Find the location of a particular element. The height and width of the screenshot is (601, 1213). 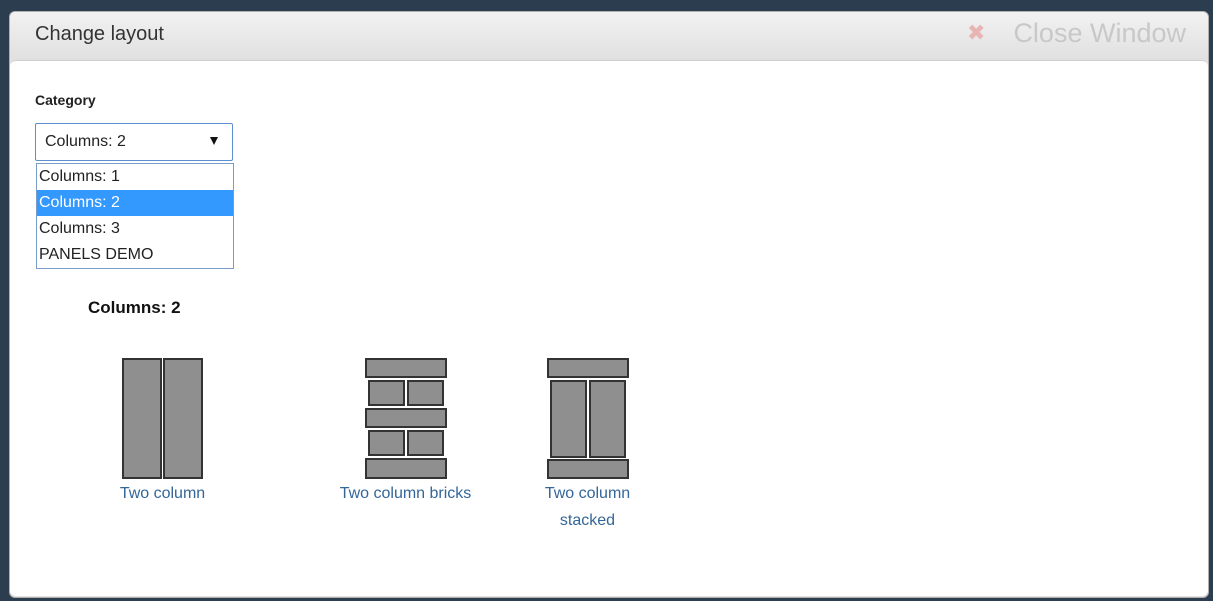

layout-label-line2: stacked is located at coordinates (587, 520).